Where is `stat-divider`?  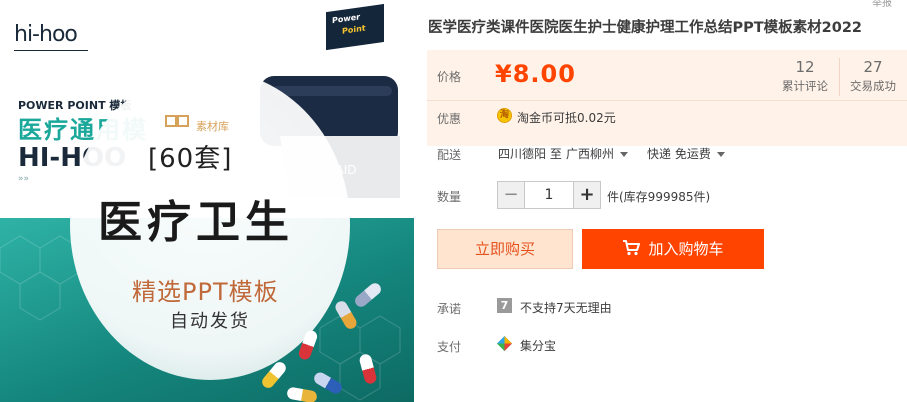
stat-divider is located at coordinates (839, 77).